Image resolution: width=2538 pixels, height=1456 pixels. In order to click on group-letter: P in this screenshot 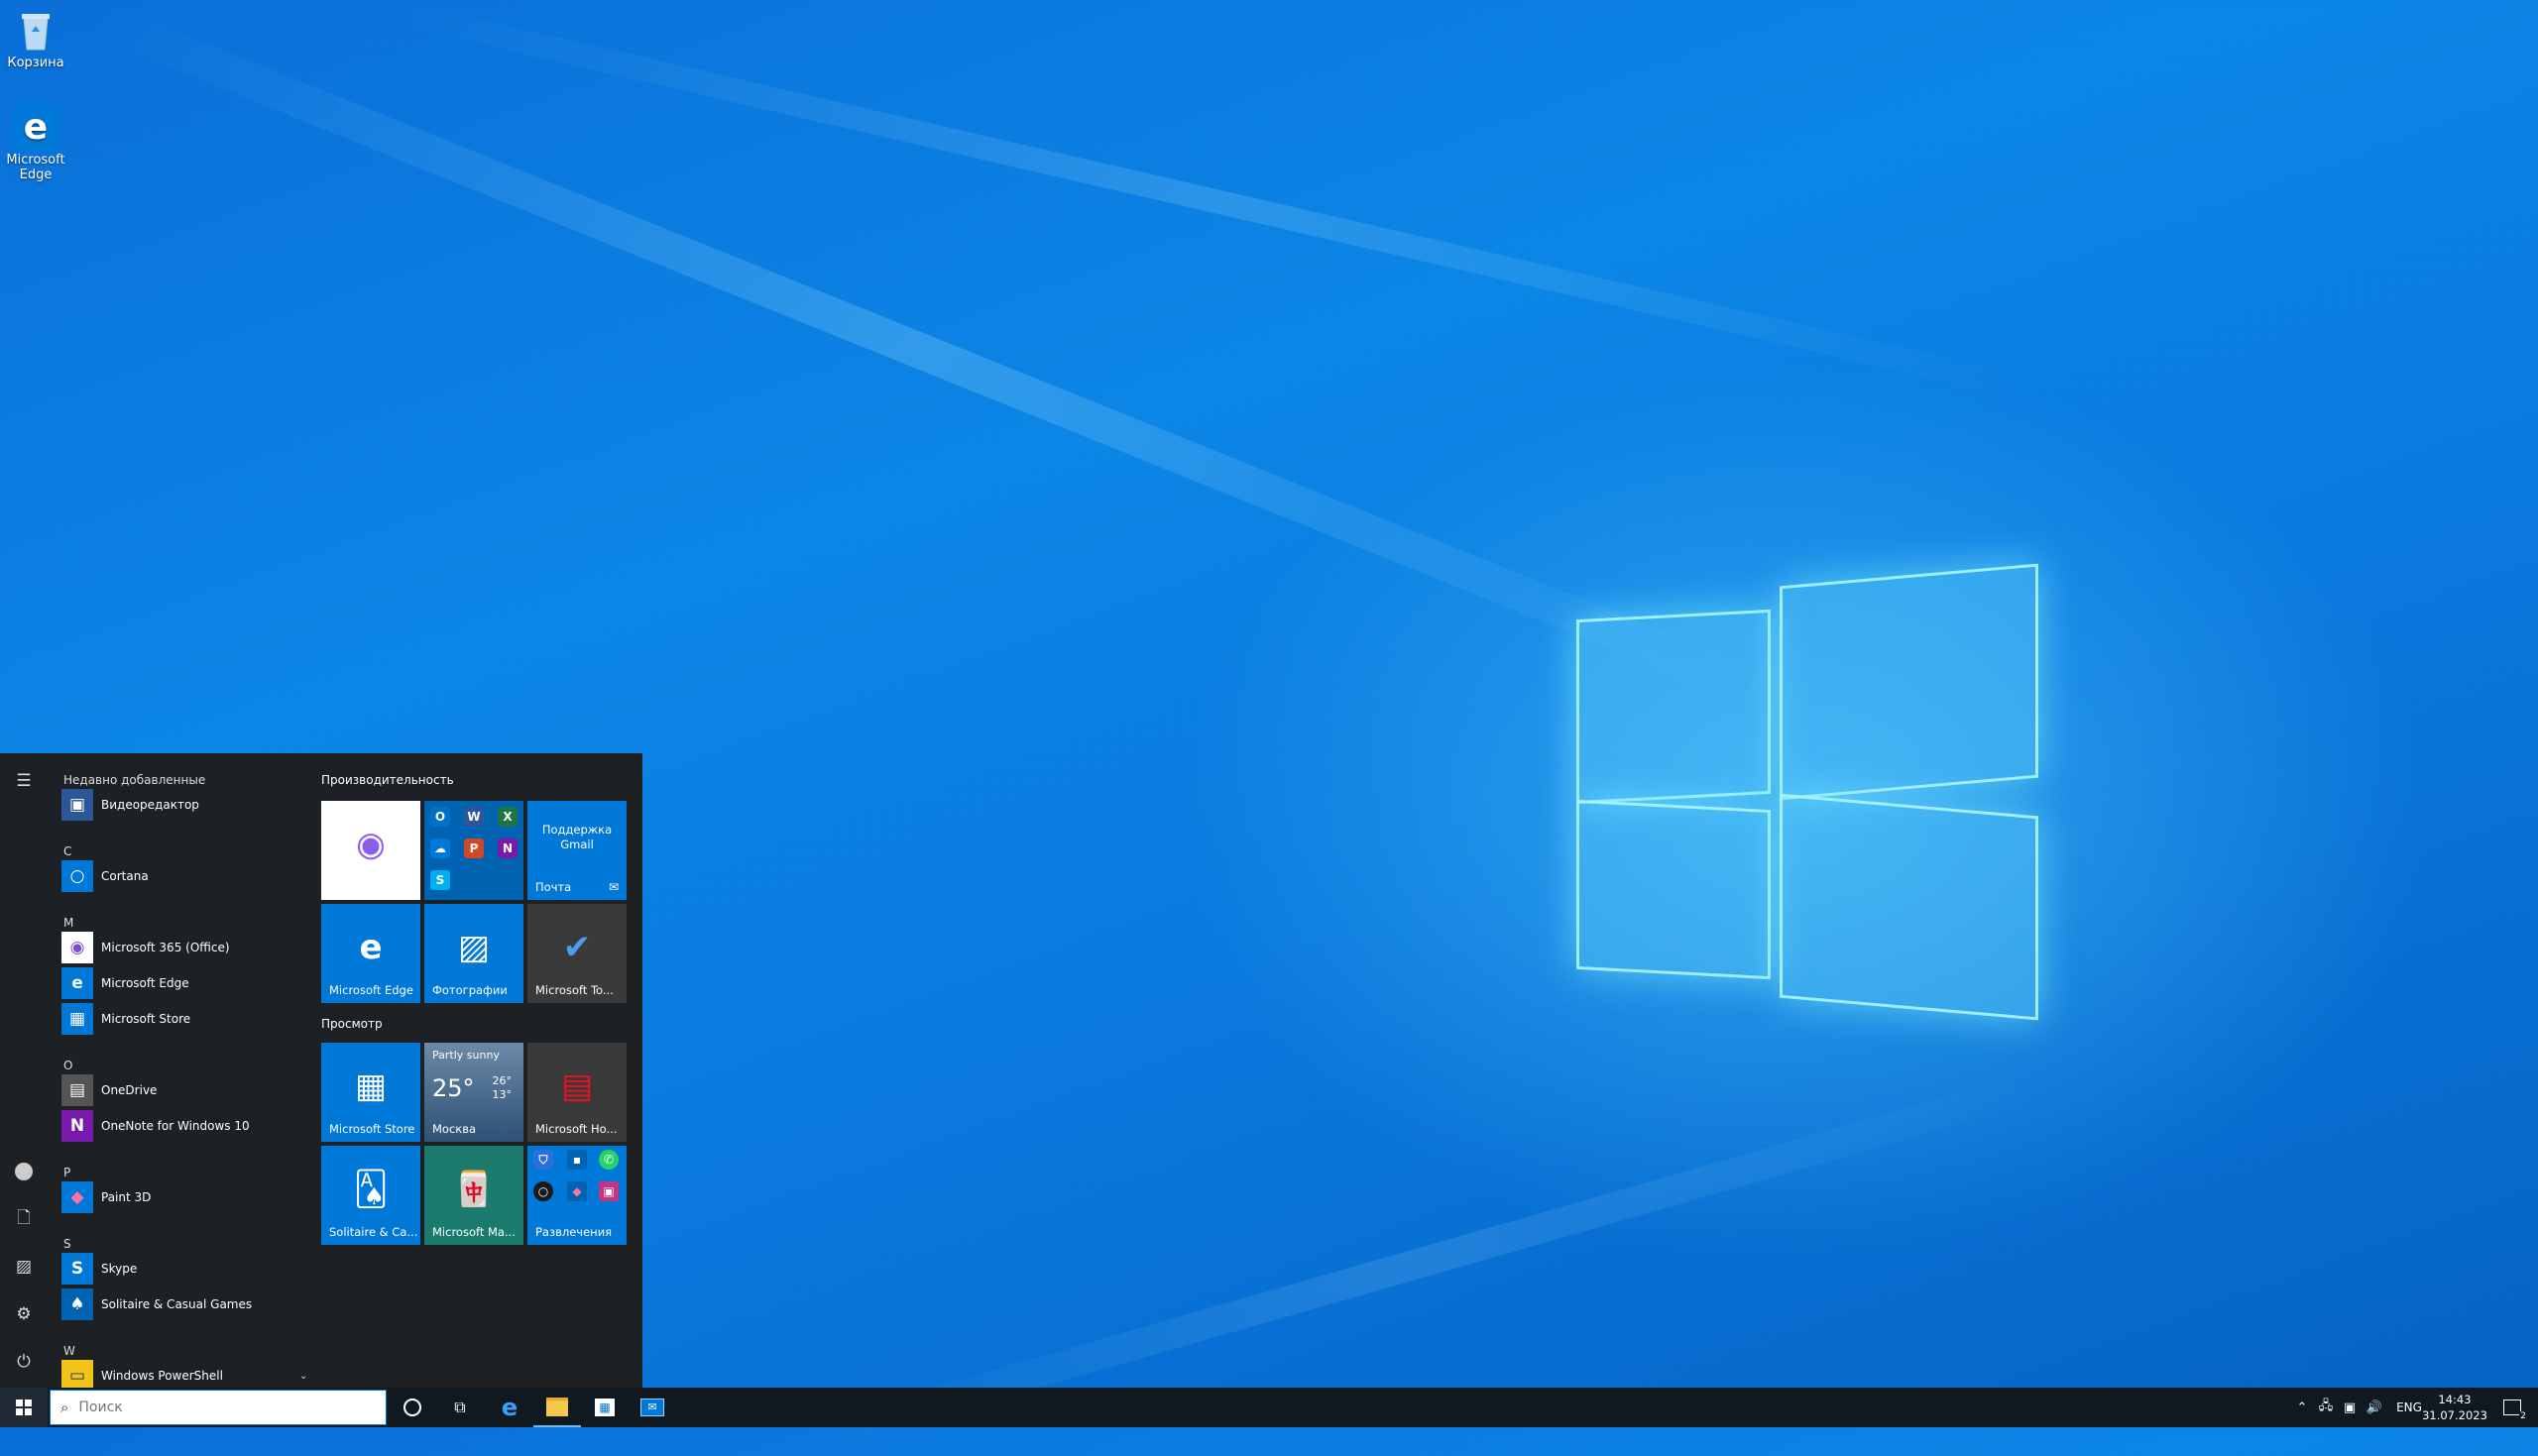, I will do `click(66, 1172)`.